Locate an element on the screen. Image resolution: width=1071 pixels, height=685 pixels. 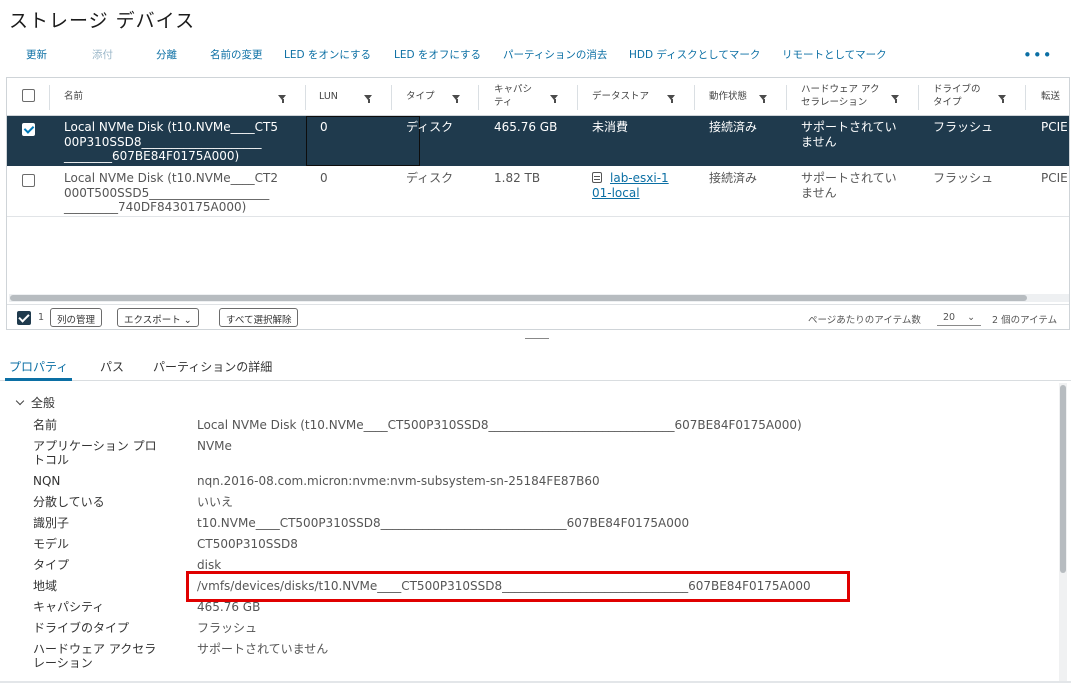
tab-paths: パス is located at coordinates (112, 366).